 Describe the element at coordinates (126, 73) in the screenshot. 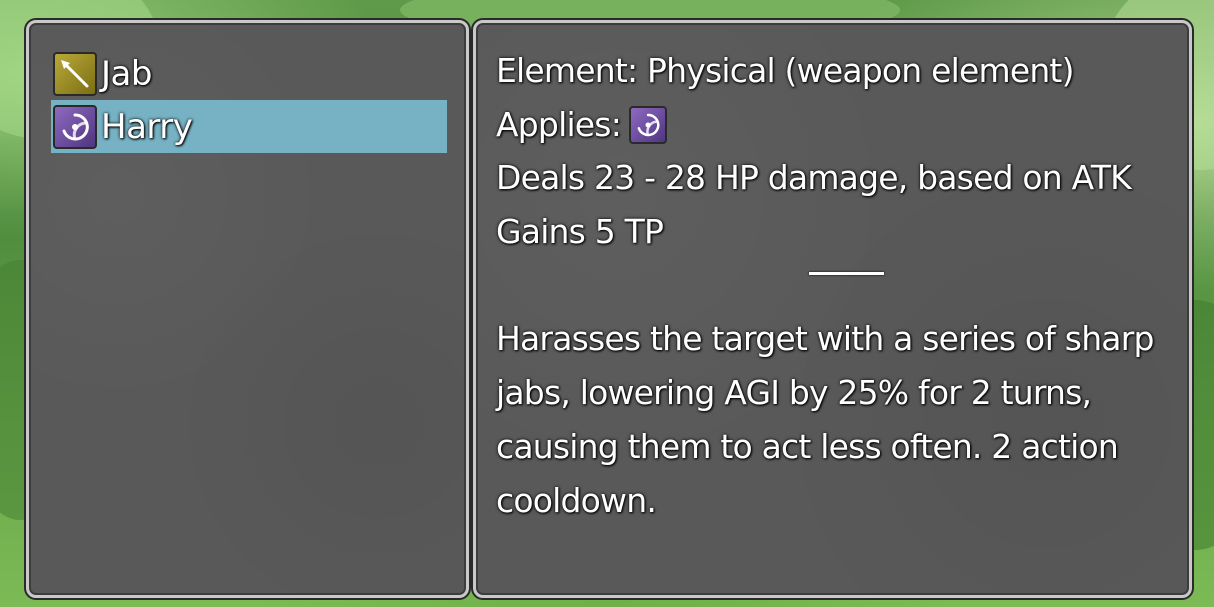

I see `skill-label: Jab` at that location.